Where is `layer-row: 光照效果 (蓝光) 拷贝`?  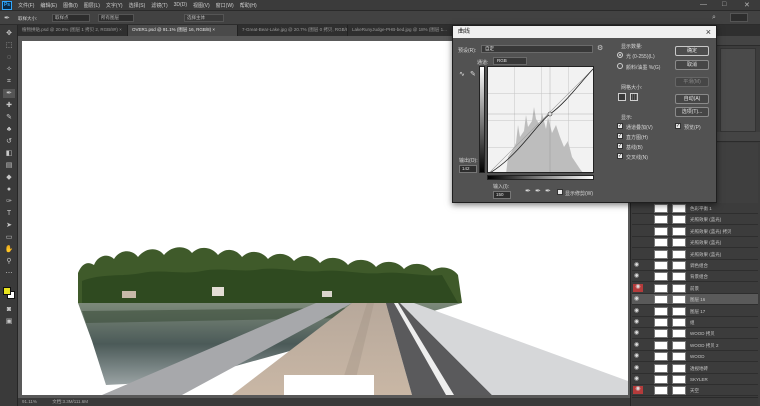 layer-row: 光照效果 (蓝光) 拷贝 is located at coordinates (695, 231).